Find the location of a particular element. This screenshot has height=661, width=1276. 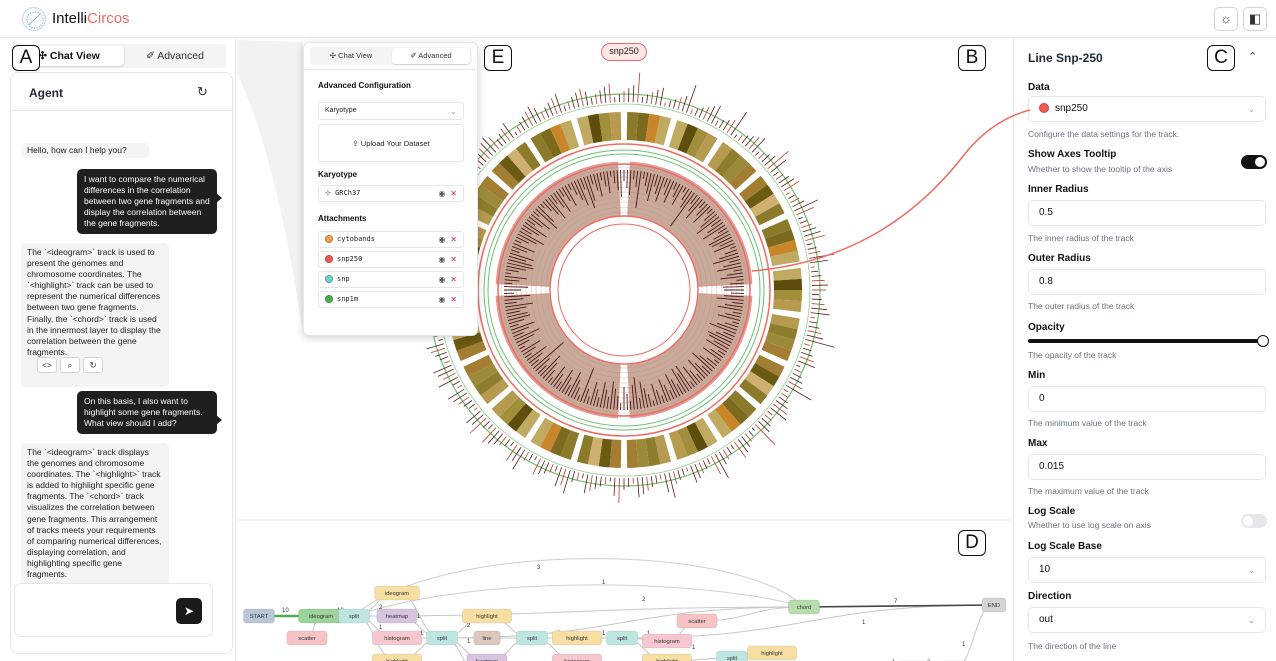

sun-icon: ☼ is located at coordinates (1226, 18).